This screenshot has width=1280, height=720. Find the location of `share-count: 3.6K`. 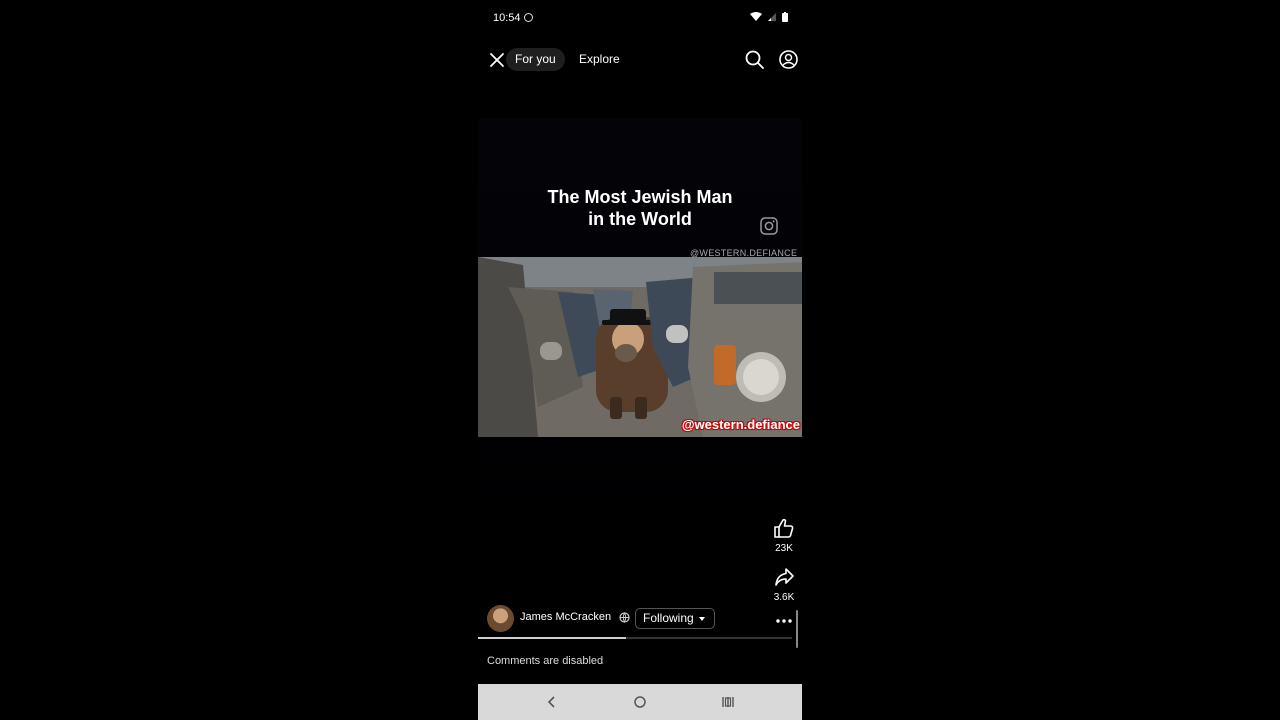

share-count: 3.6K is located at coordinates (784, 597).